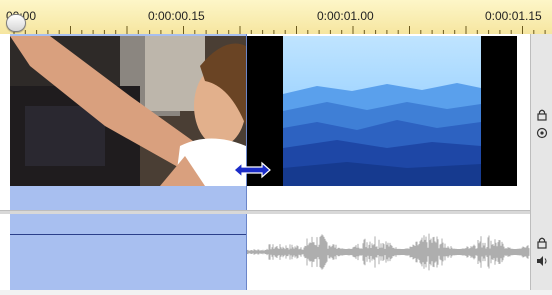 This screenshot has width=552, height=295. I want to click on track-side-panel, so click(541, 162).